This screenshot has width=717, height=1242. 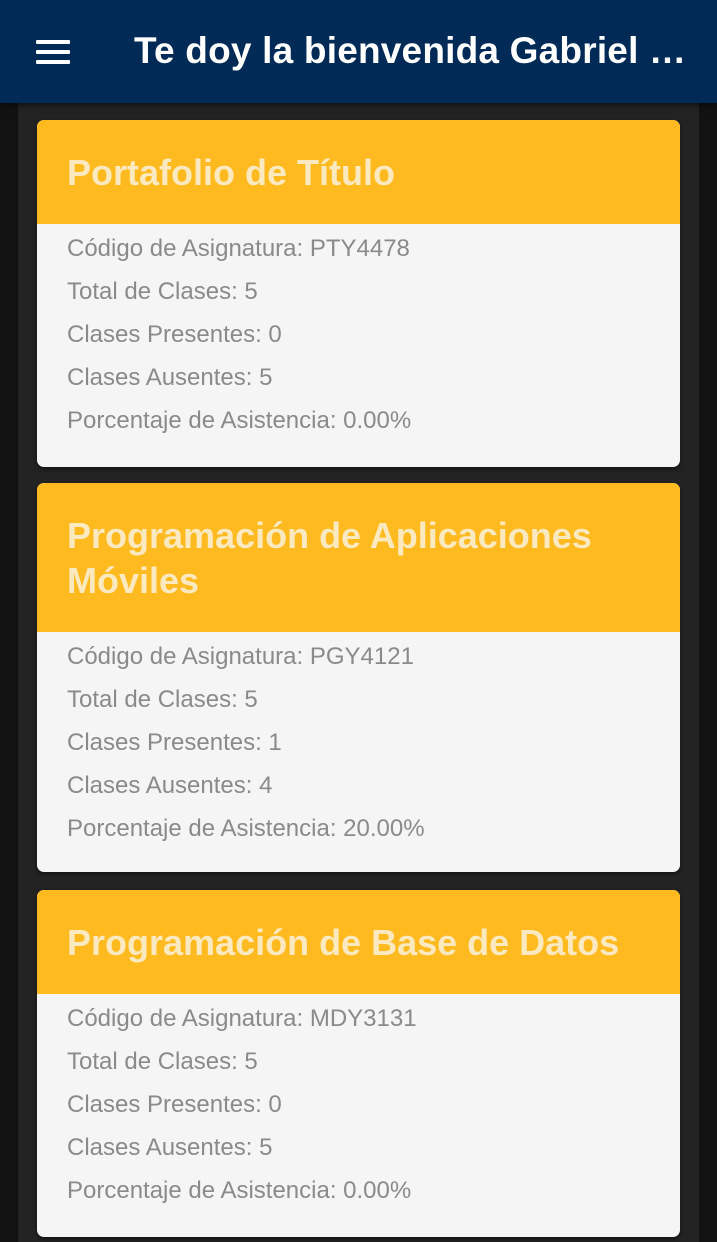 What do you see at coordinates (242, 1018) in the screenshot?
I see `course-code: Código de Asignatura: MDY3131` at bounding box center [242, 1018].